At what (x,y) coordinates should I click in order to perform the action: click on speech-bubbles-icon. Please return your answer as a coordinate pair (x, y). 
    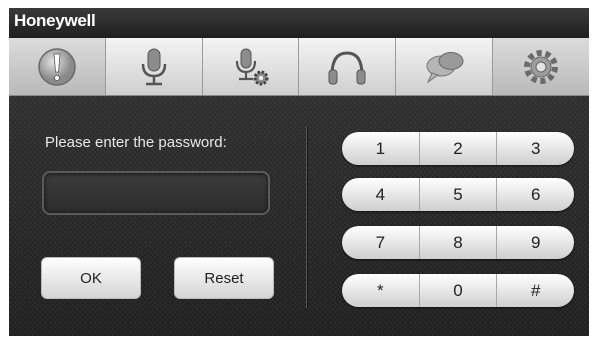
    Looking at the image, I should click on (445, 67).